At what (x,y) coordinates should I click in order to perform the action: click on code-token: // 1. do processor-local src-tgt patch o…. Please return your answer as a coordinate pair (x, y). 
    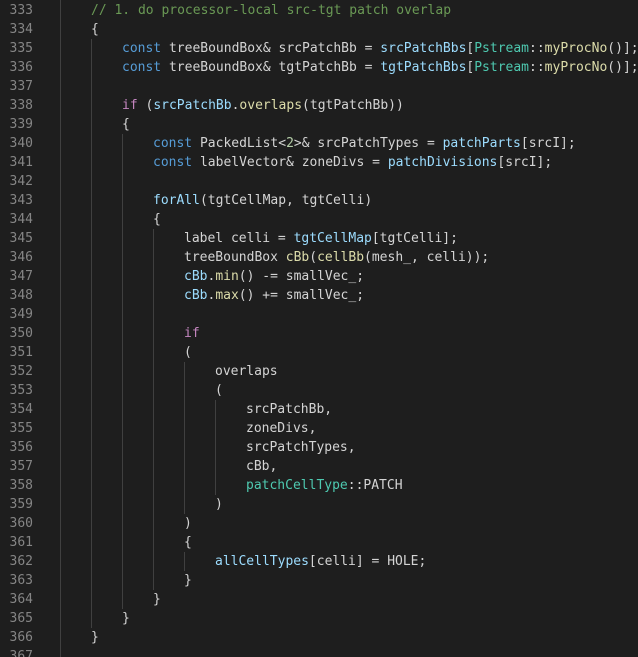
    Looking at the image, I should click on (271, 10).